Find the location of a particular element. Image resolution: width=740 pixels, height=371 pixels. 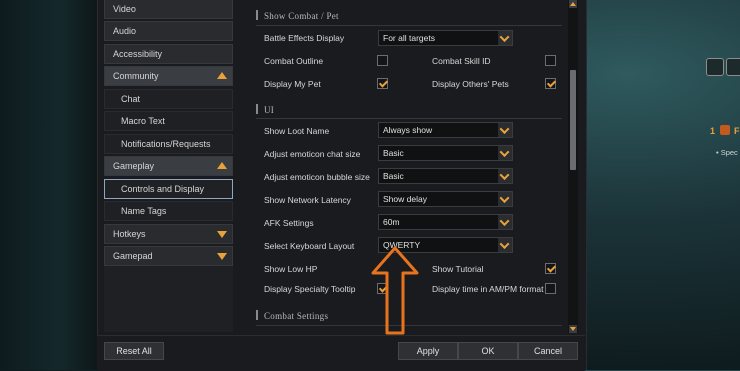

sidebar-item-label: Controls and Display is located at coordinates (163, 189).